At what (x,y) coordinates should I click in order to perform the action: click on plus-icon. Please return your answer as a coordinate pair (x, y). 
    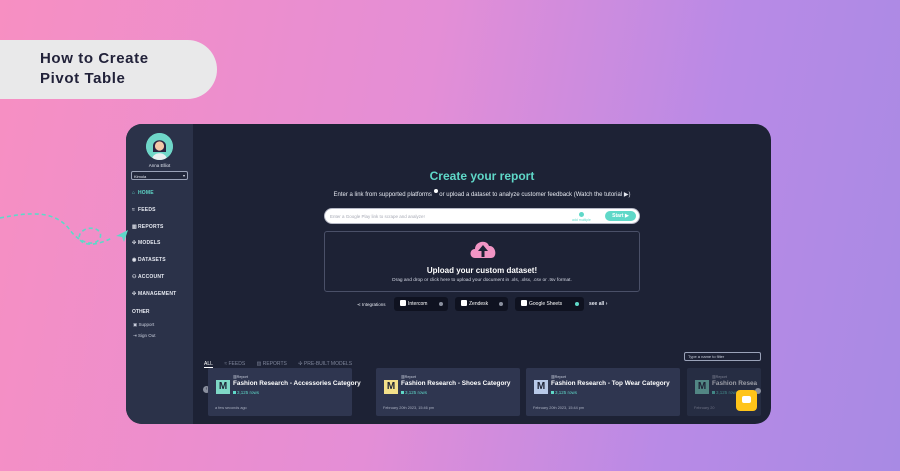
    Looking at the image, I should click on (581, 214).